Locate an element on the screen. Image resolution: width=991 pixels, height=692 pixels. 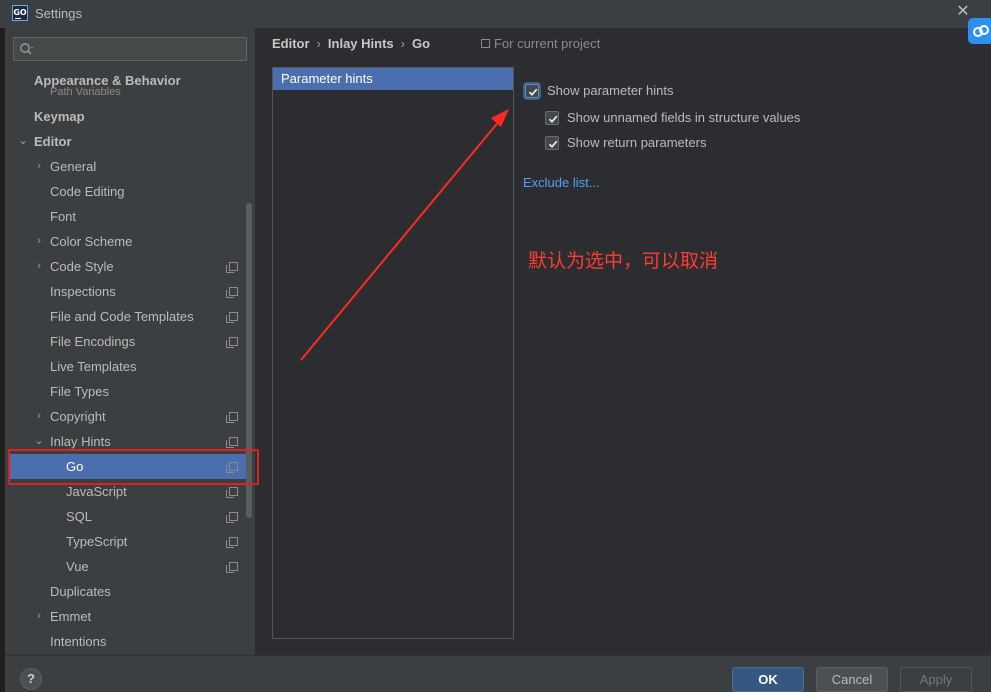
sidebar-item-color-scheme: › Color Scheme is located at coordinates (130, 241).